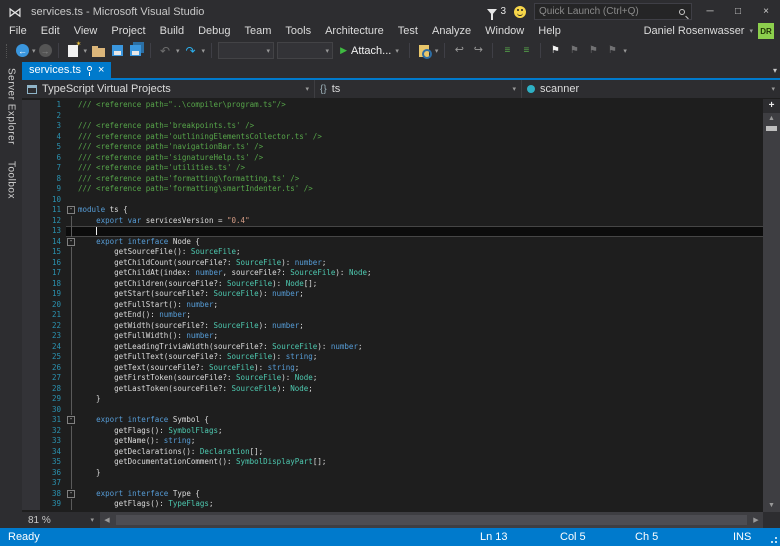 Image resolution: width=780 pixels, height=546 pixels. I want to click on code-line: 11- module ts {, so click(392, 210).